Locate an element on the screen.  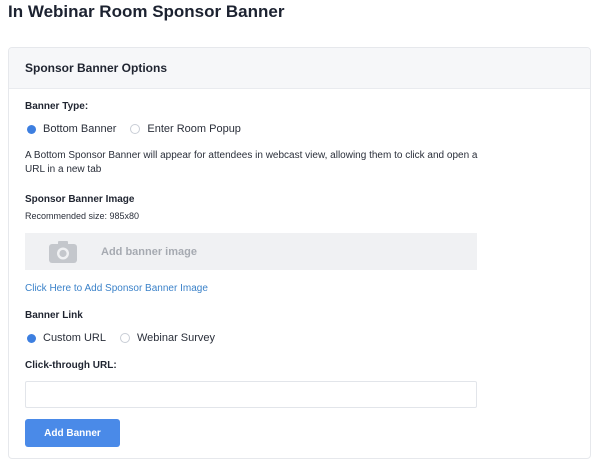
banner-image-label: Sponsor Banner Image is located at coordinates (80, 199).